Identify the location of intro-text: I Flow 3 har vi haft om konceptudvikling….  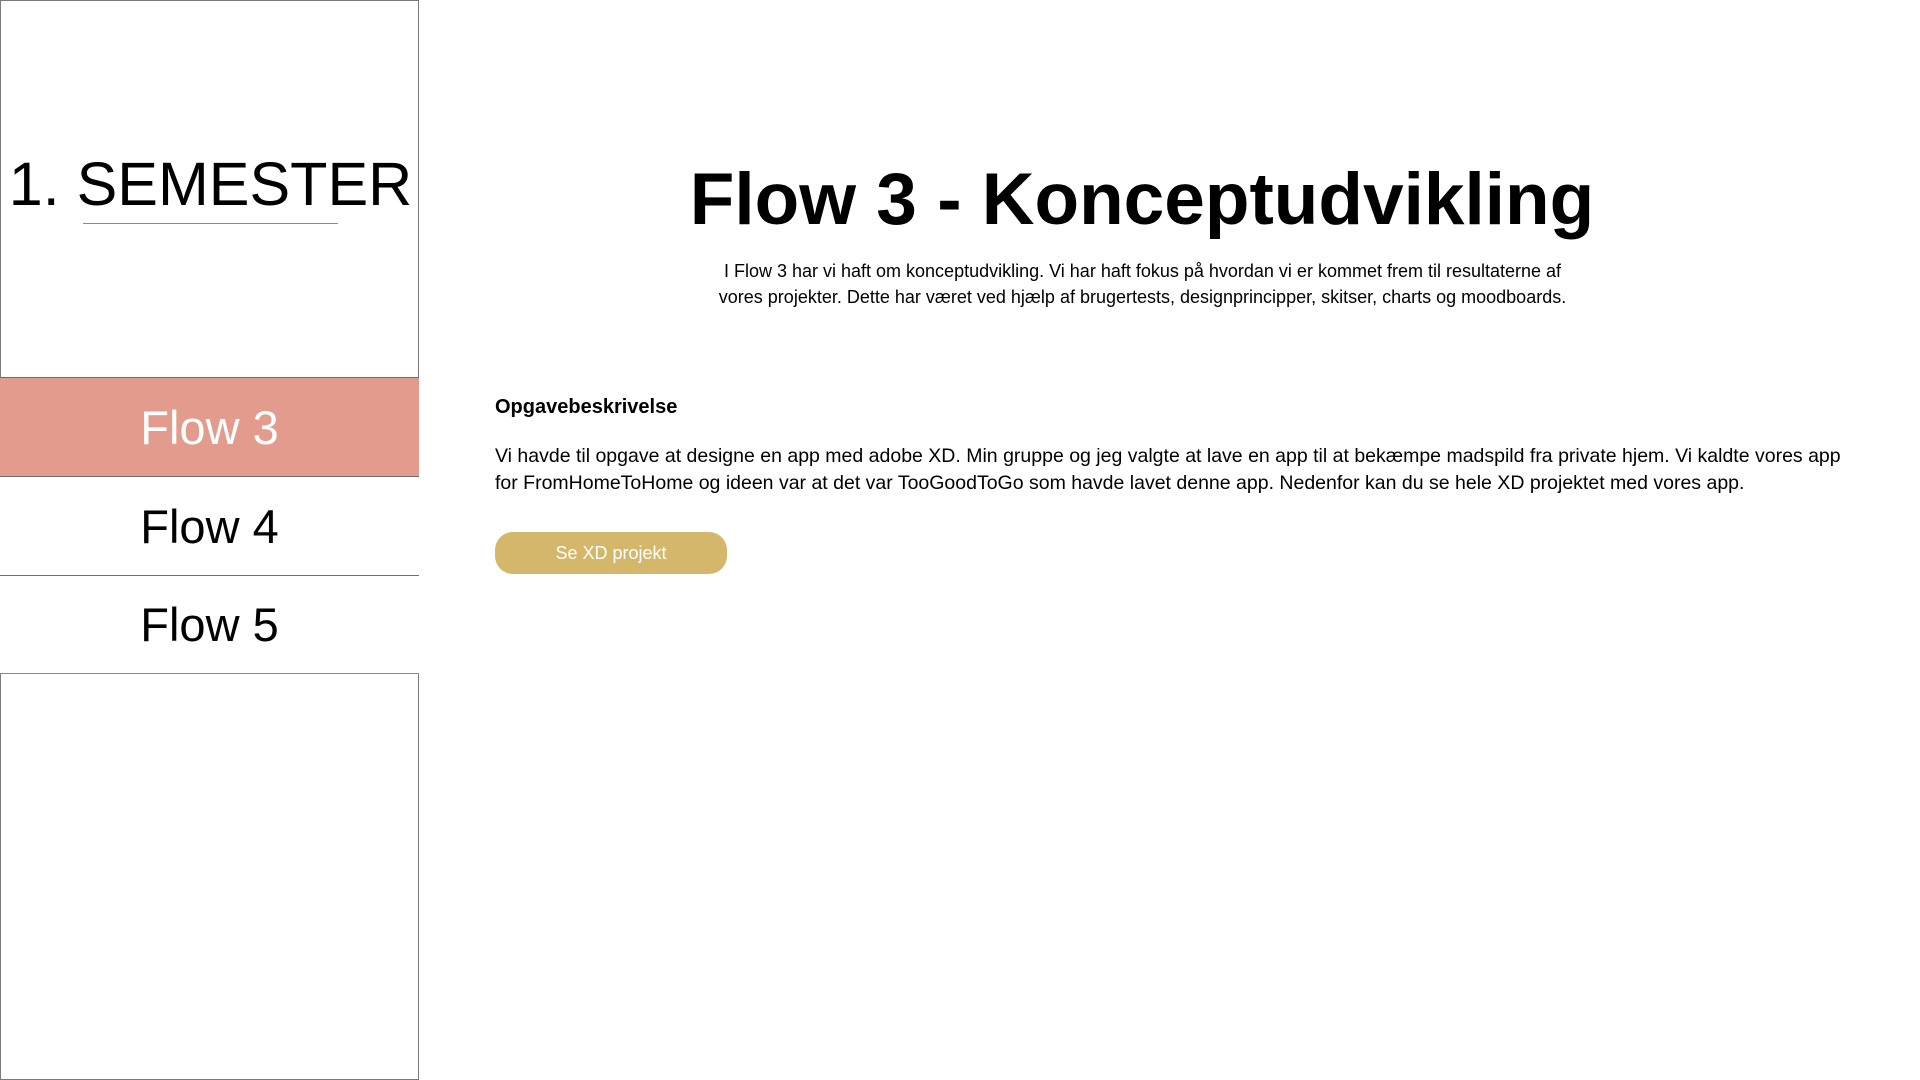
(1142, 284).